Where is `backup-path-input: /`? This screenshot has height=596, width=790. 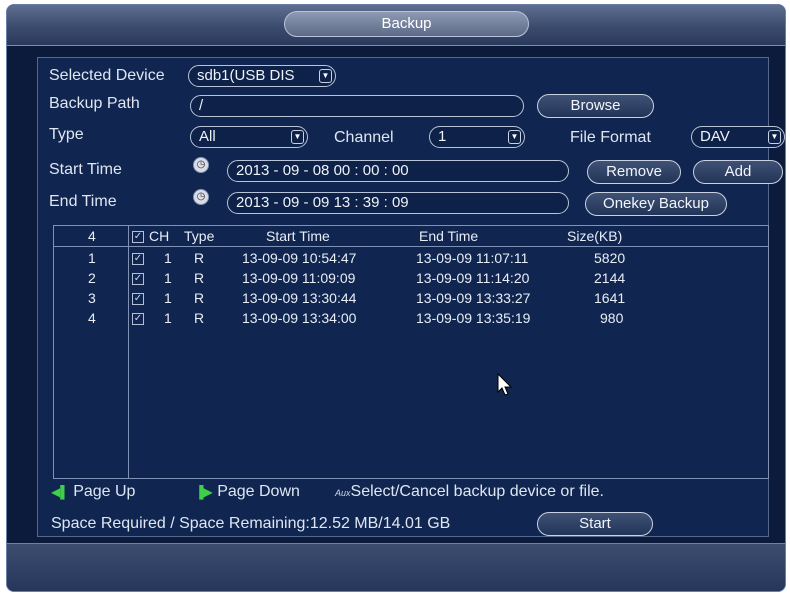 backup-path-input: / is located at coordinates (357, 106).